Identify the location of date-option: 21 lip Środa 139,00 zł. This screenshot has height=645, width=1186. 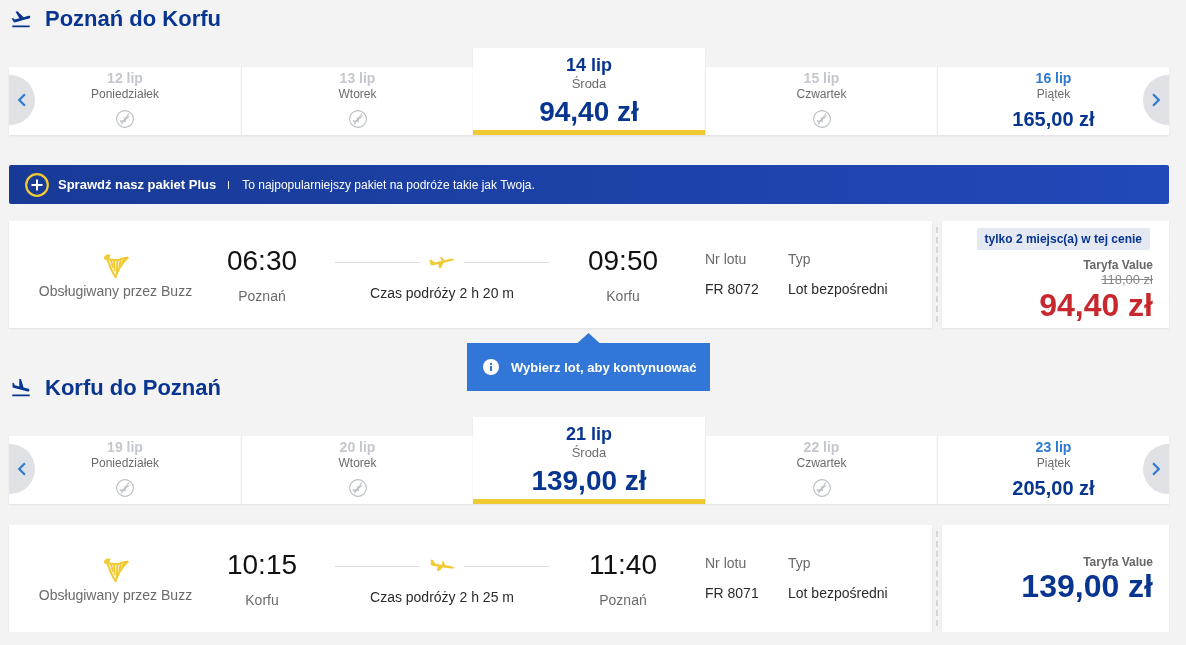
(589, 460).